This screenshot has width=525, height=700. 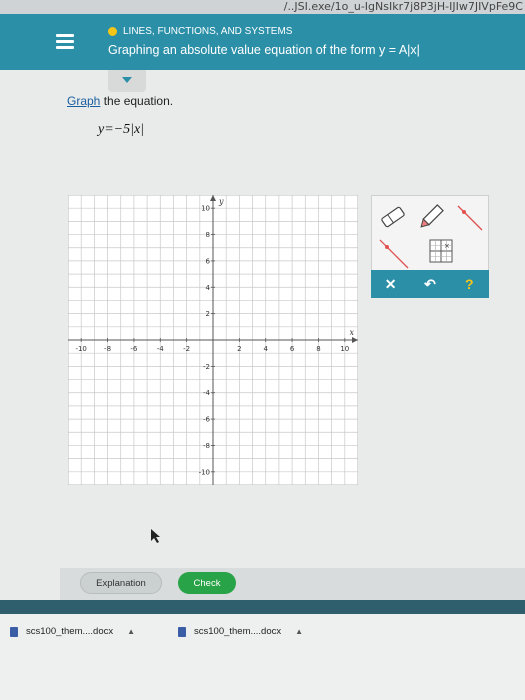 I want to click on y-tick-label: 2, so click(x=208, y=314).